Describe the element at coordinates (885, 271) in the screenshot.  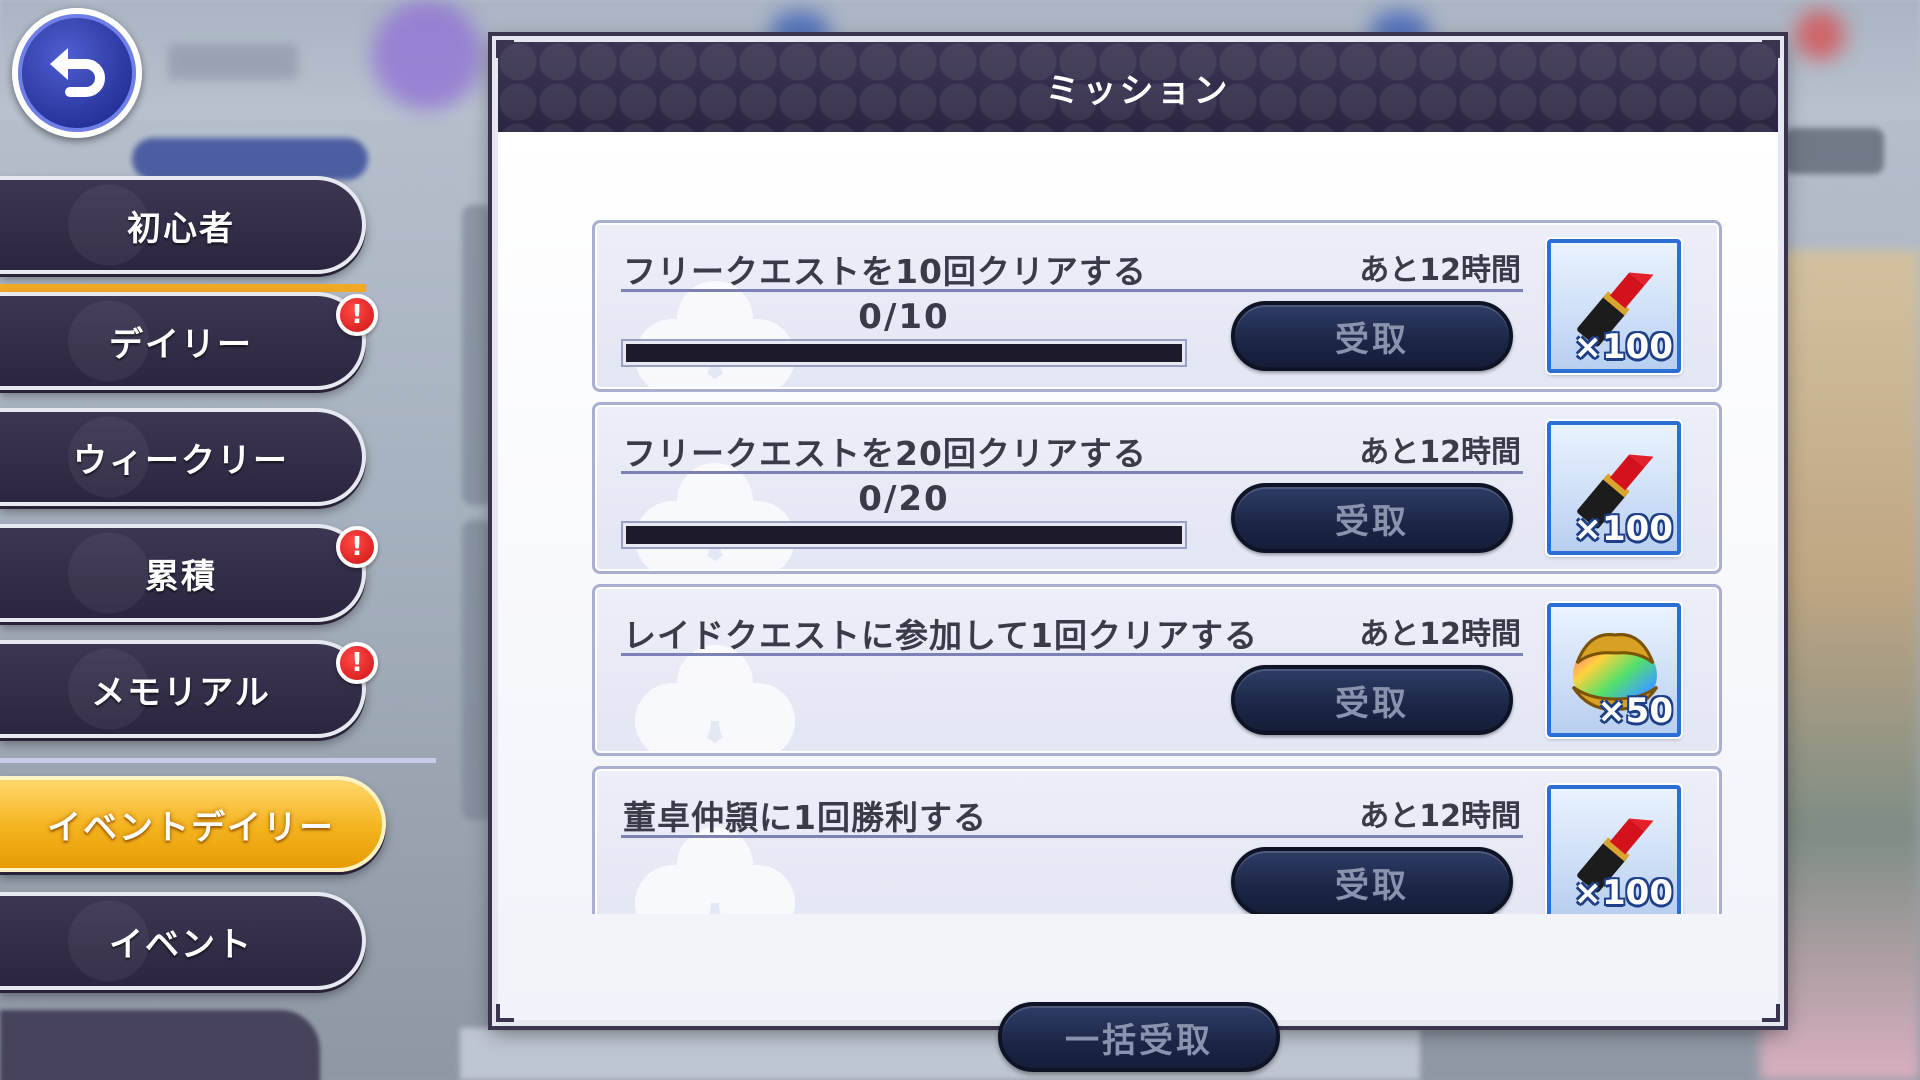
I see `mission-title: フリークエストを10回クリアする` at that location.